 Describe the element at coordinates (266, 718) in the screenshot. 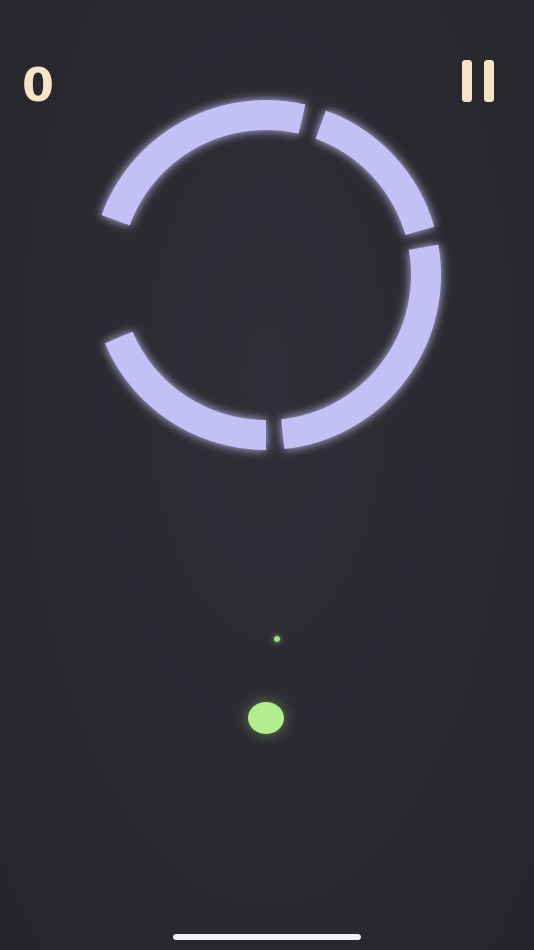

I see `player-ball` at that location.